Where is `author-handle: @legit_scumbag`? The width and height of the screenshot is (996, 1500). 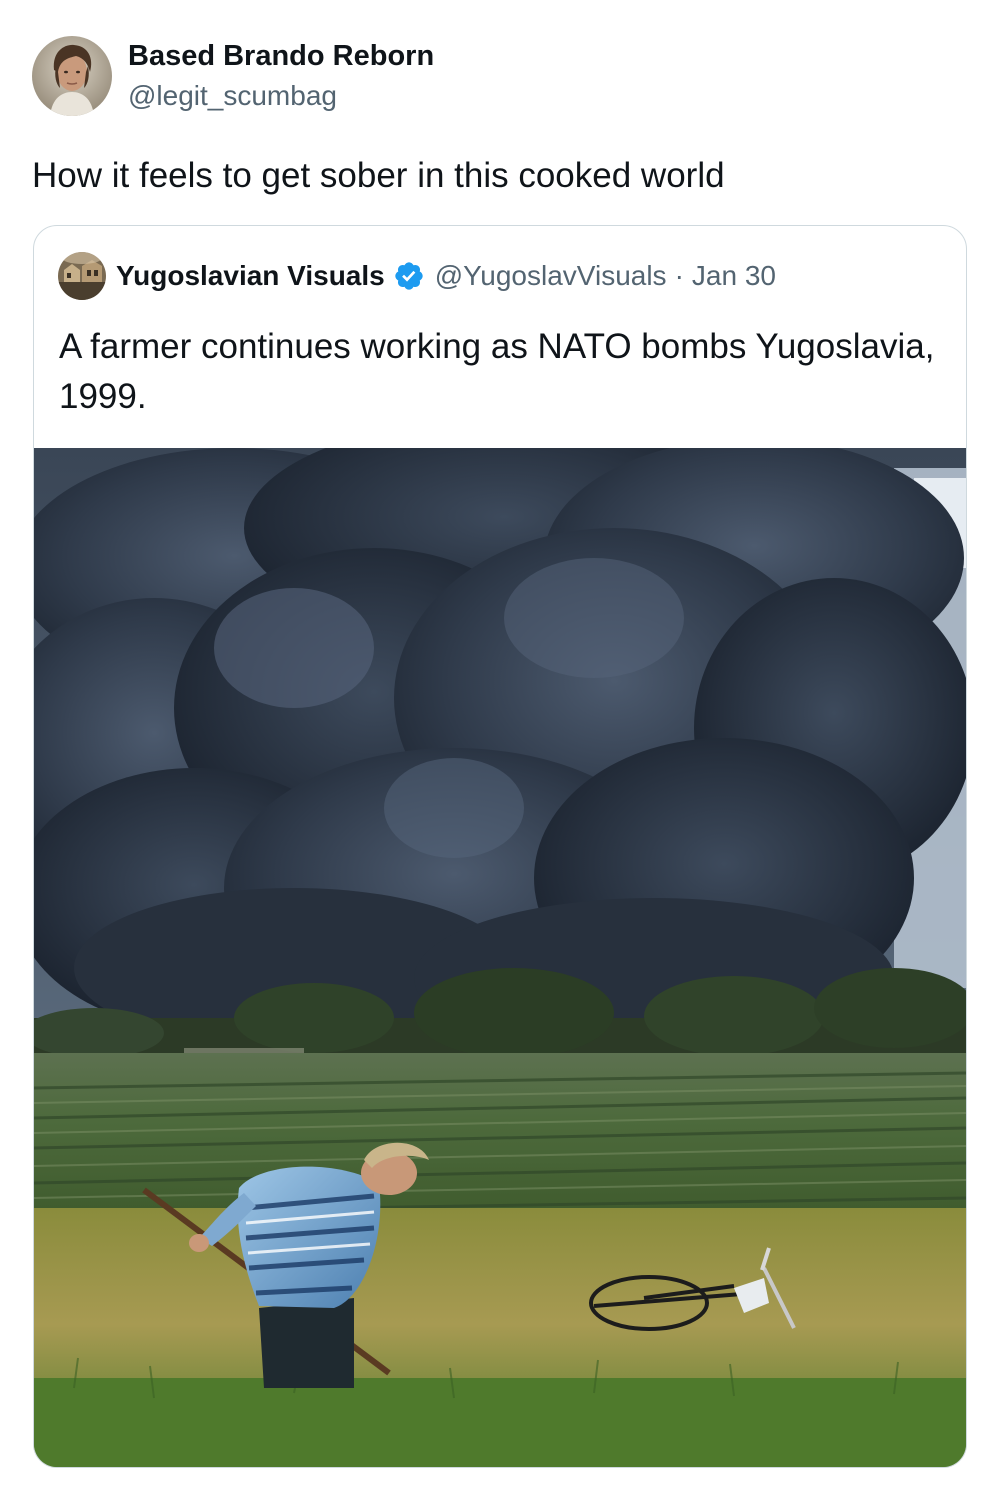
author-handle: @legit_scumbag is located at coordinates (281, 96).